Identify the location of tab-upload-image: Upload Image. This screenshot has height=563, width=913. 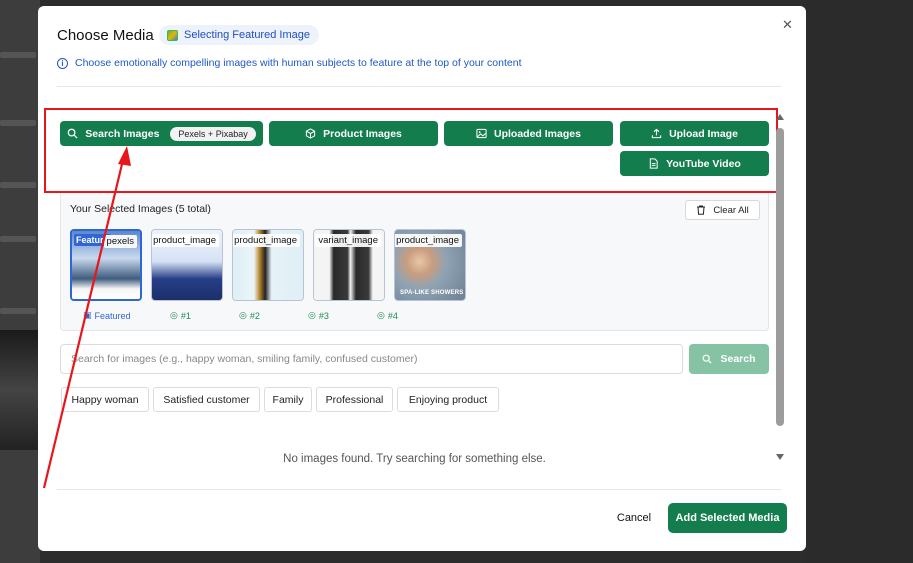
(694, 133).